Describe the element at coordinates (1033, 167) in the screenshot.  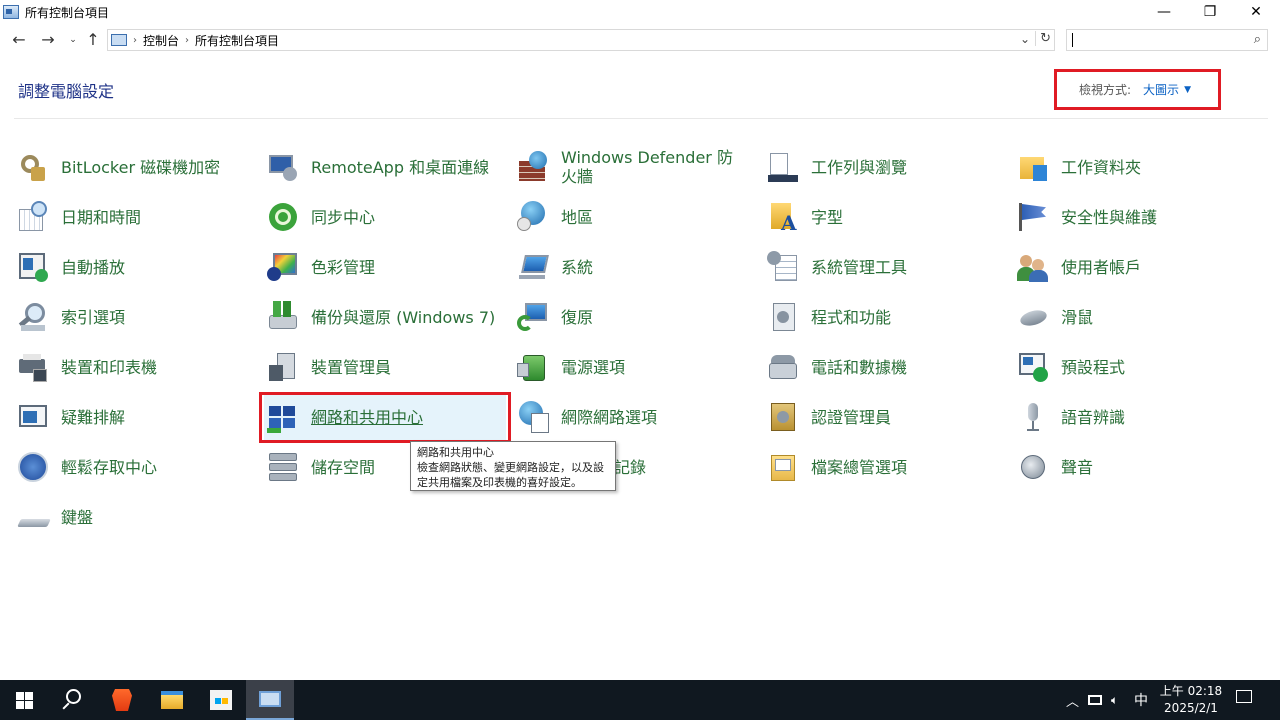
I see `work-folders-icon` at that location.